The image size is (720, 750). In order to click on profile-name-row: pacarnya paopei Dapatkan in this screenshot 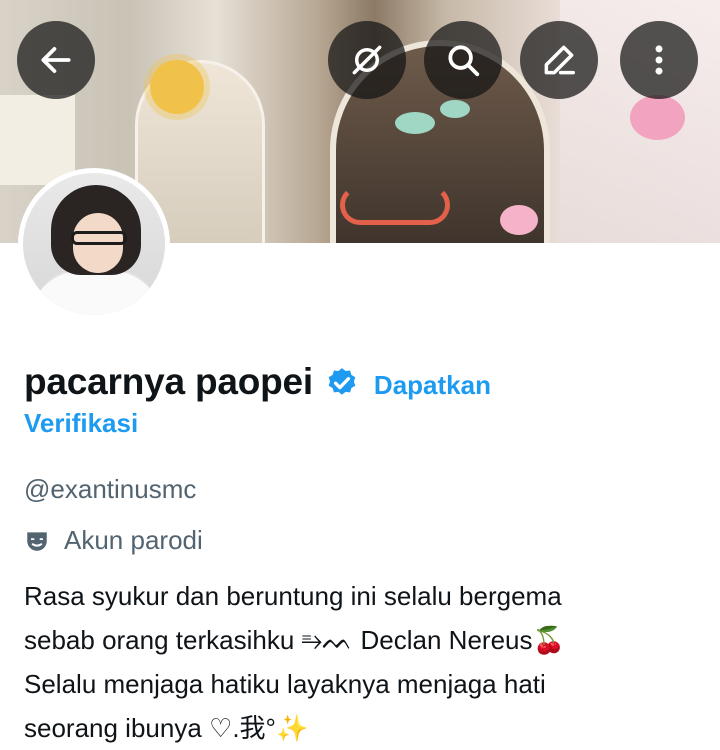, I will do `click(364, 386)`.